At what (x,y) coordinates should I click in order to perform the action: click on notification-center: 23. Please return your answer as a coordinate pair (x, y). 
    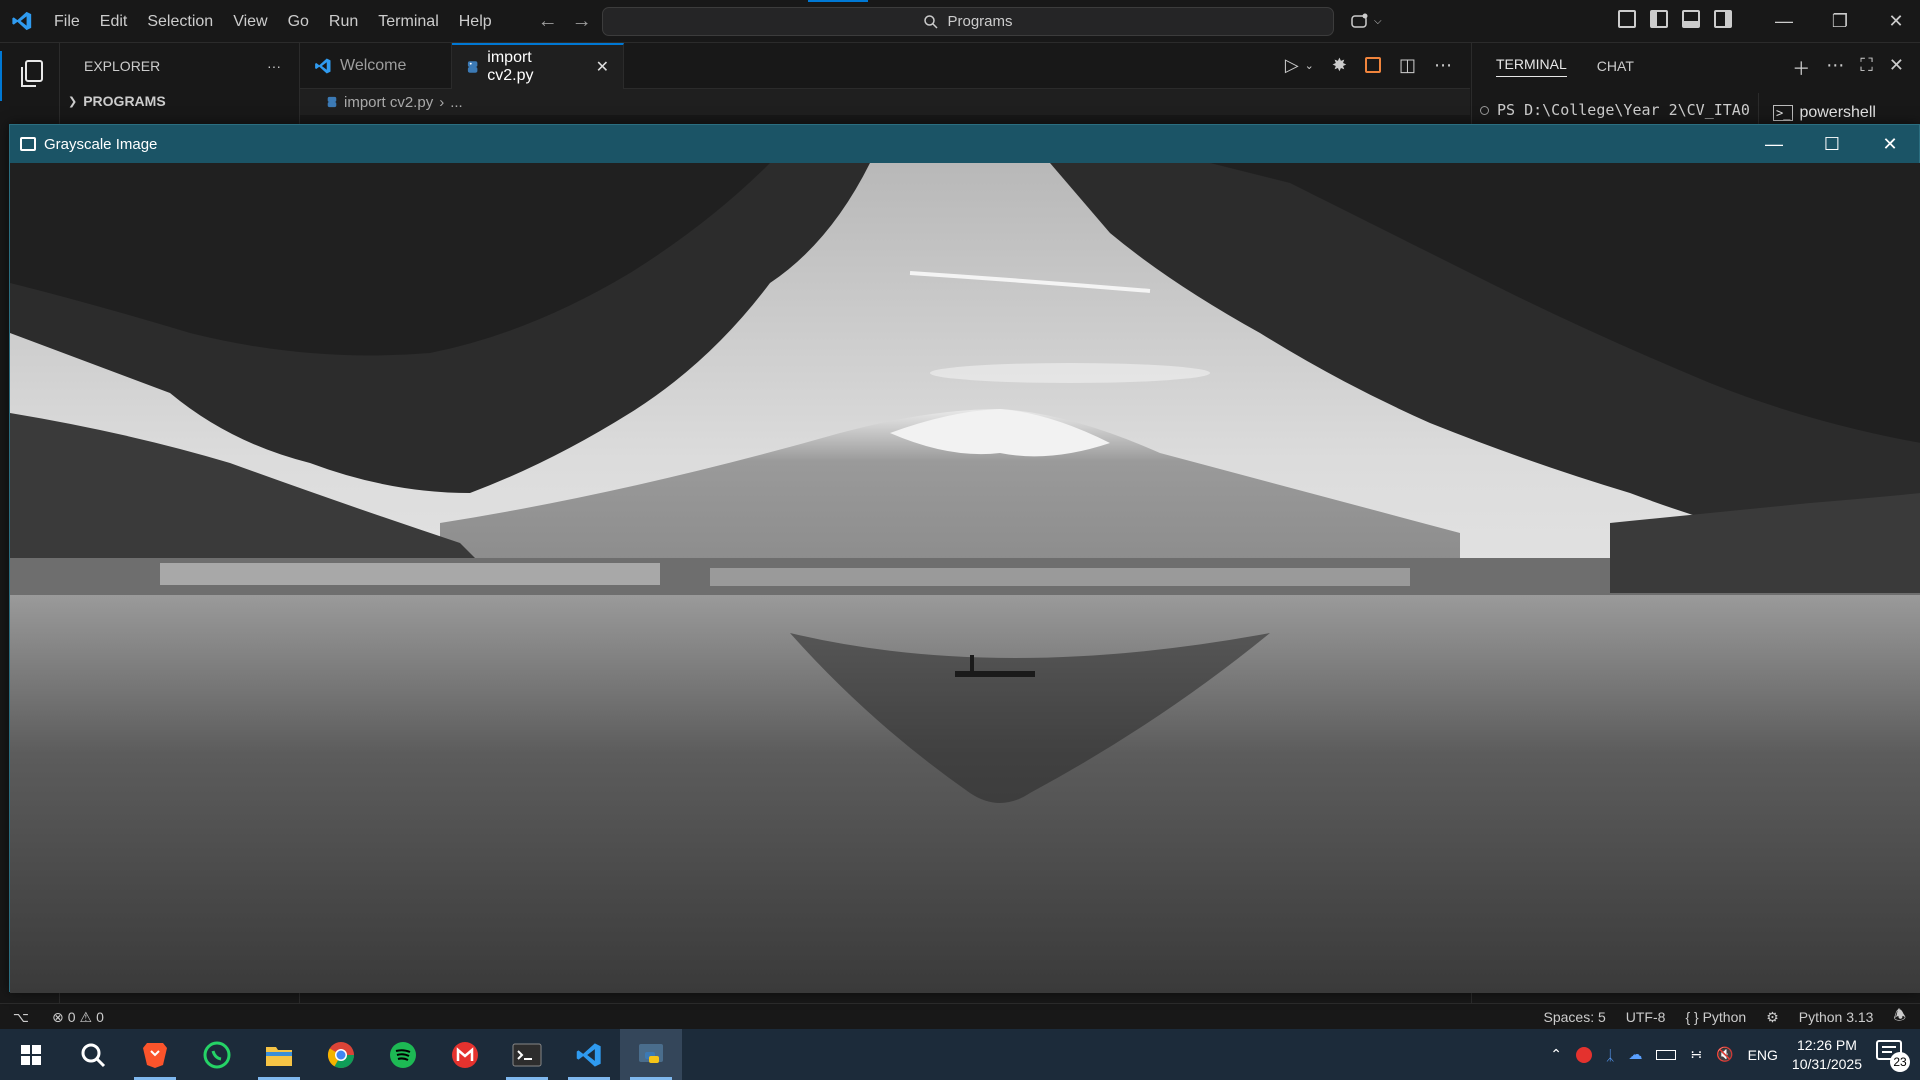
    Looking at the image, I should click on (1893, 1055).